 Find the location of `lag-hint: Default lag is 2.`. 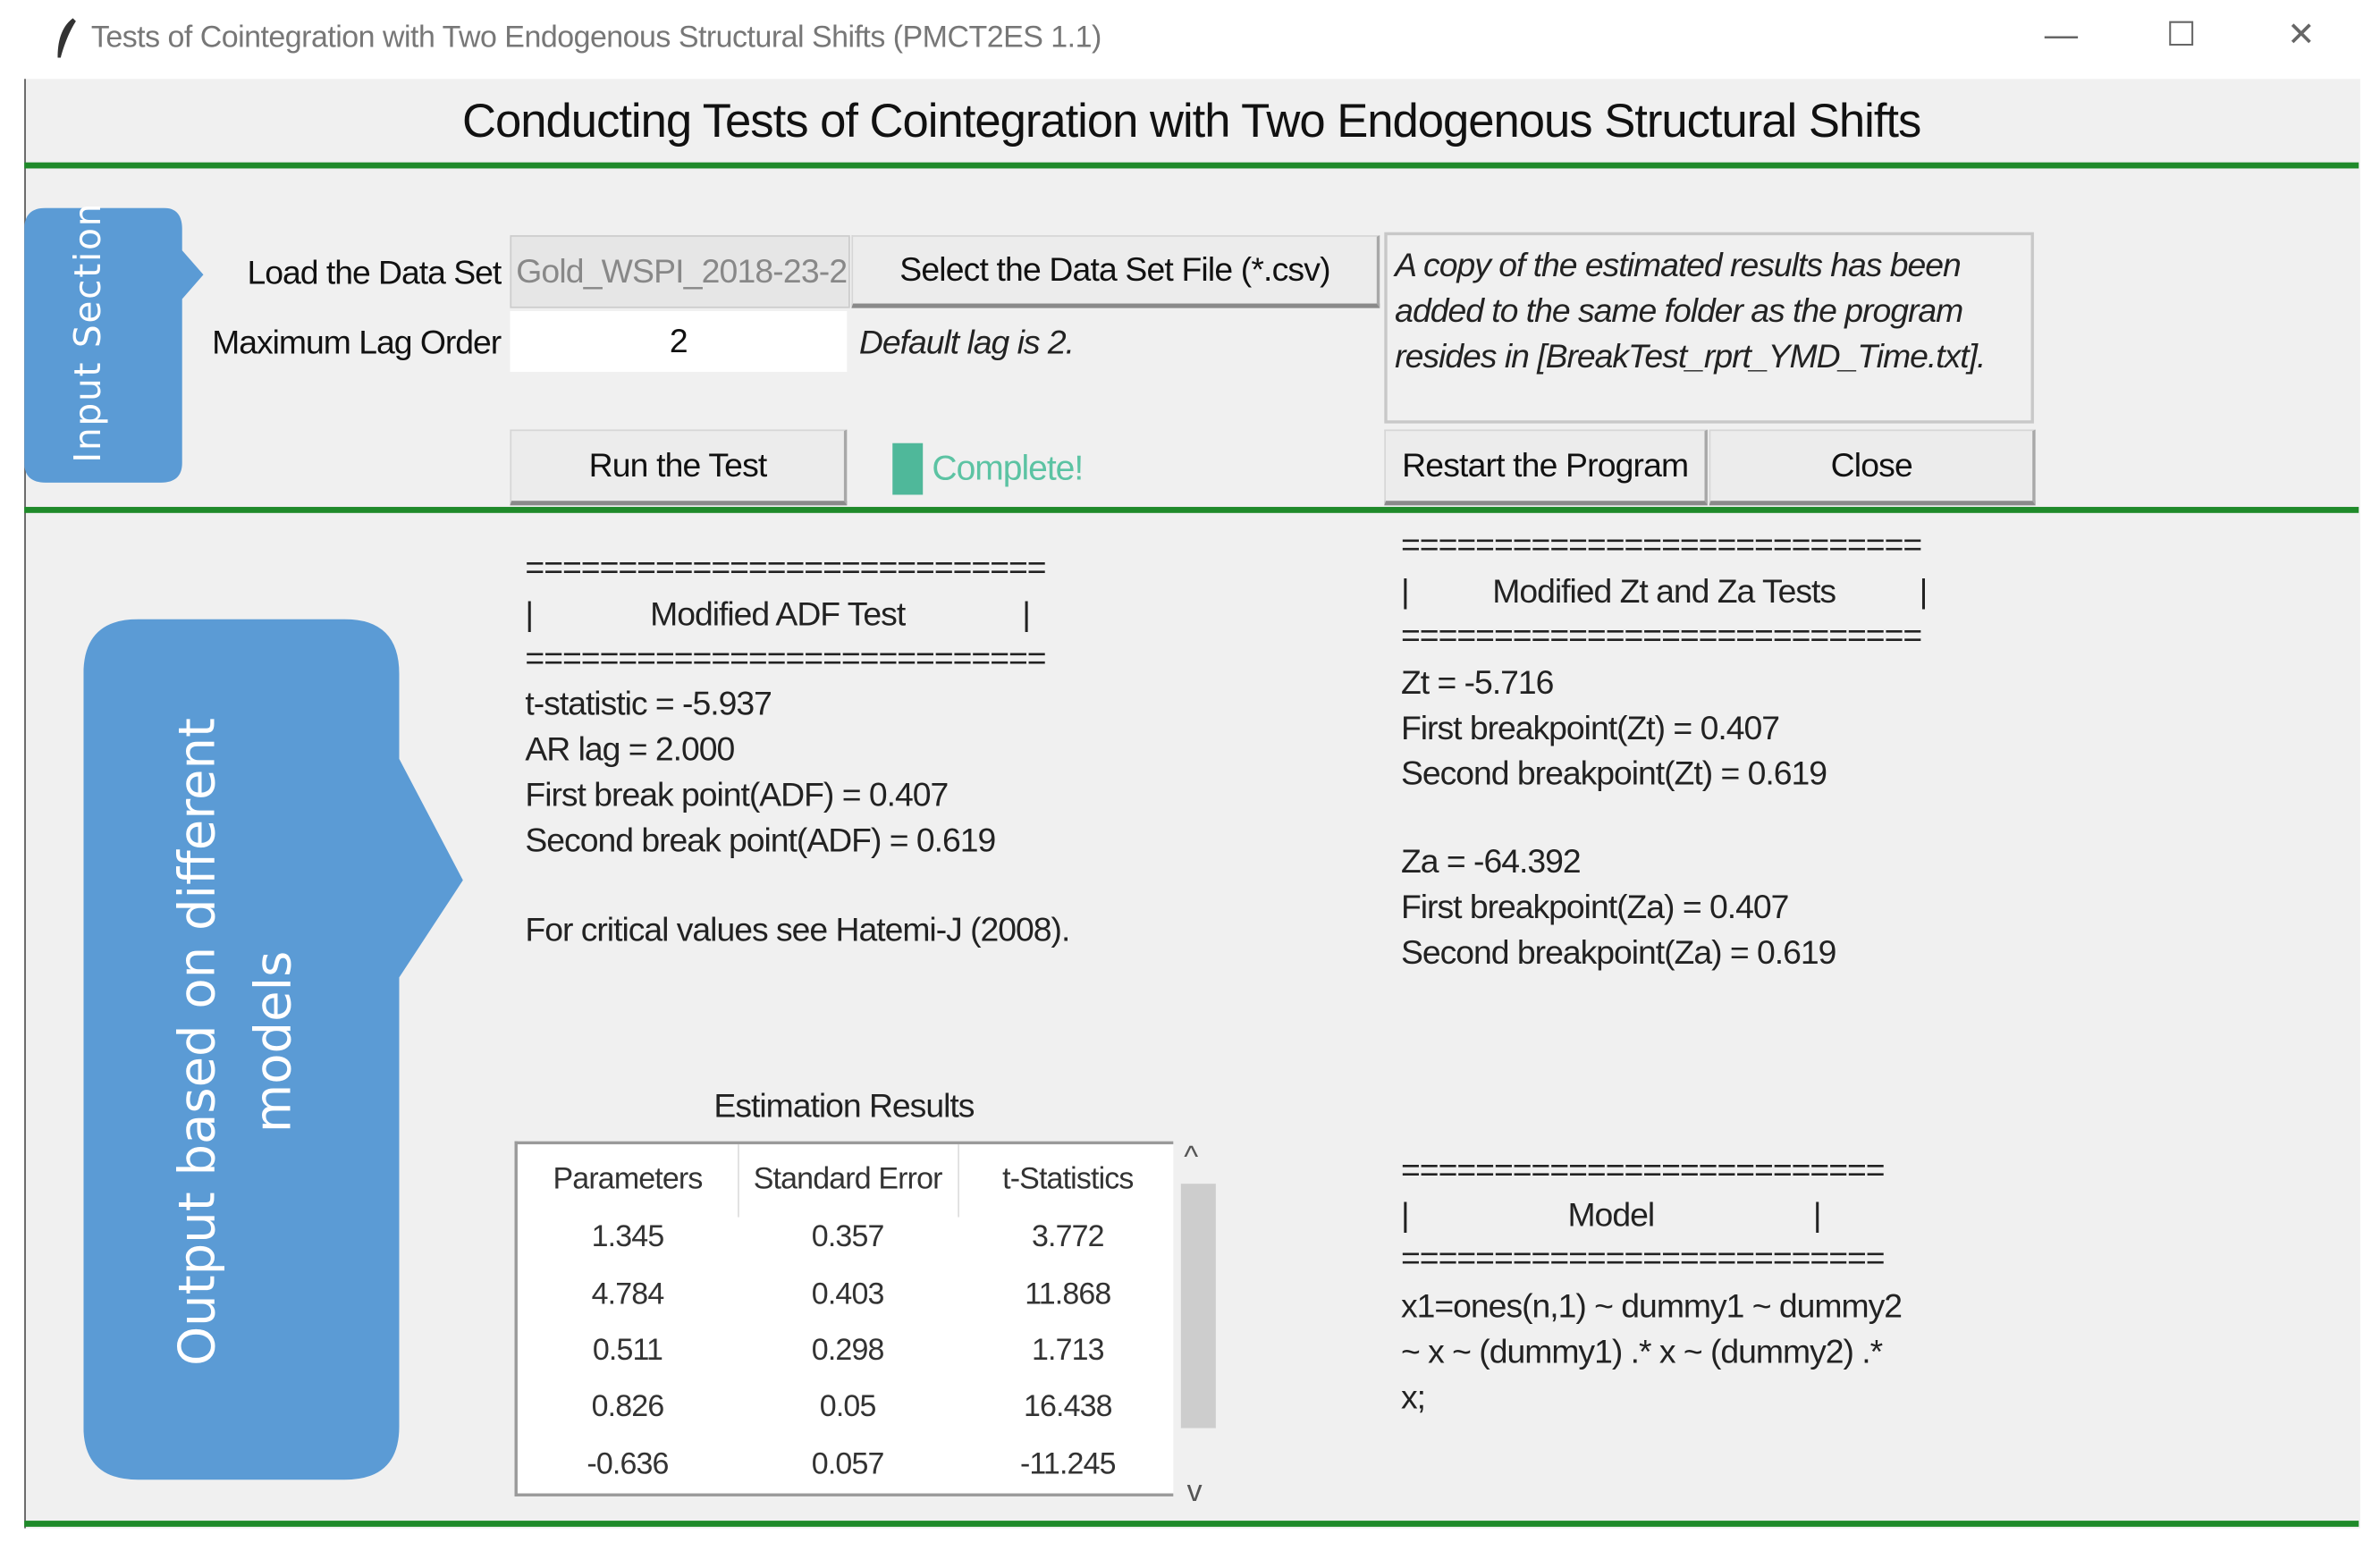

lag-hint: Default lag is 2. is located at coordinates (966, 342).